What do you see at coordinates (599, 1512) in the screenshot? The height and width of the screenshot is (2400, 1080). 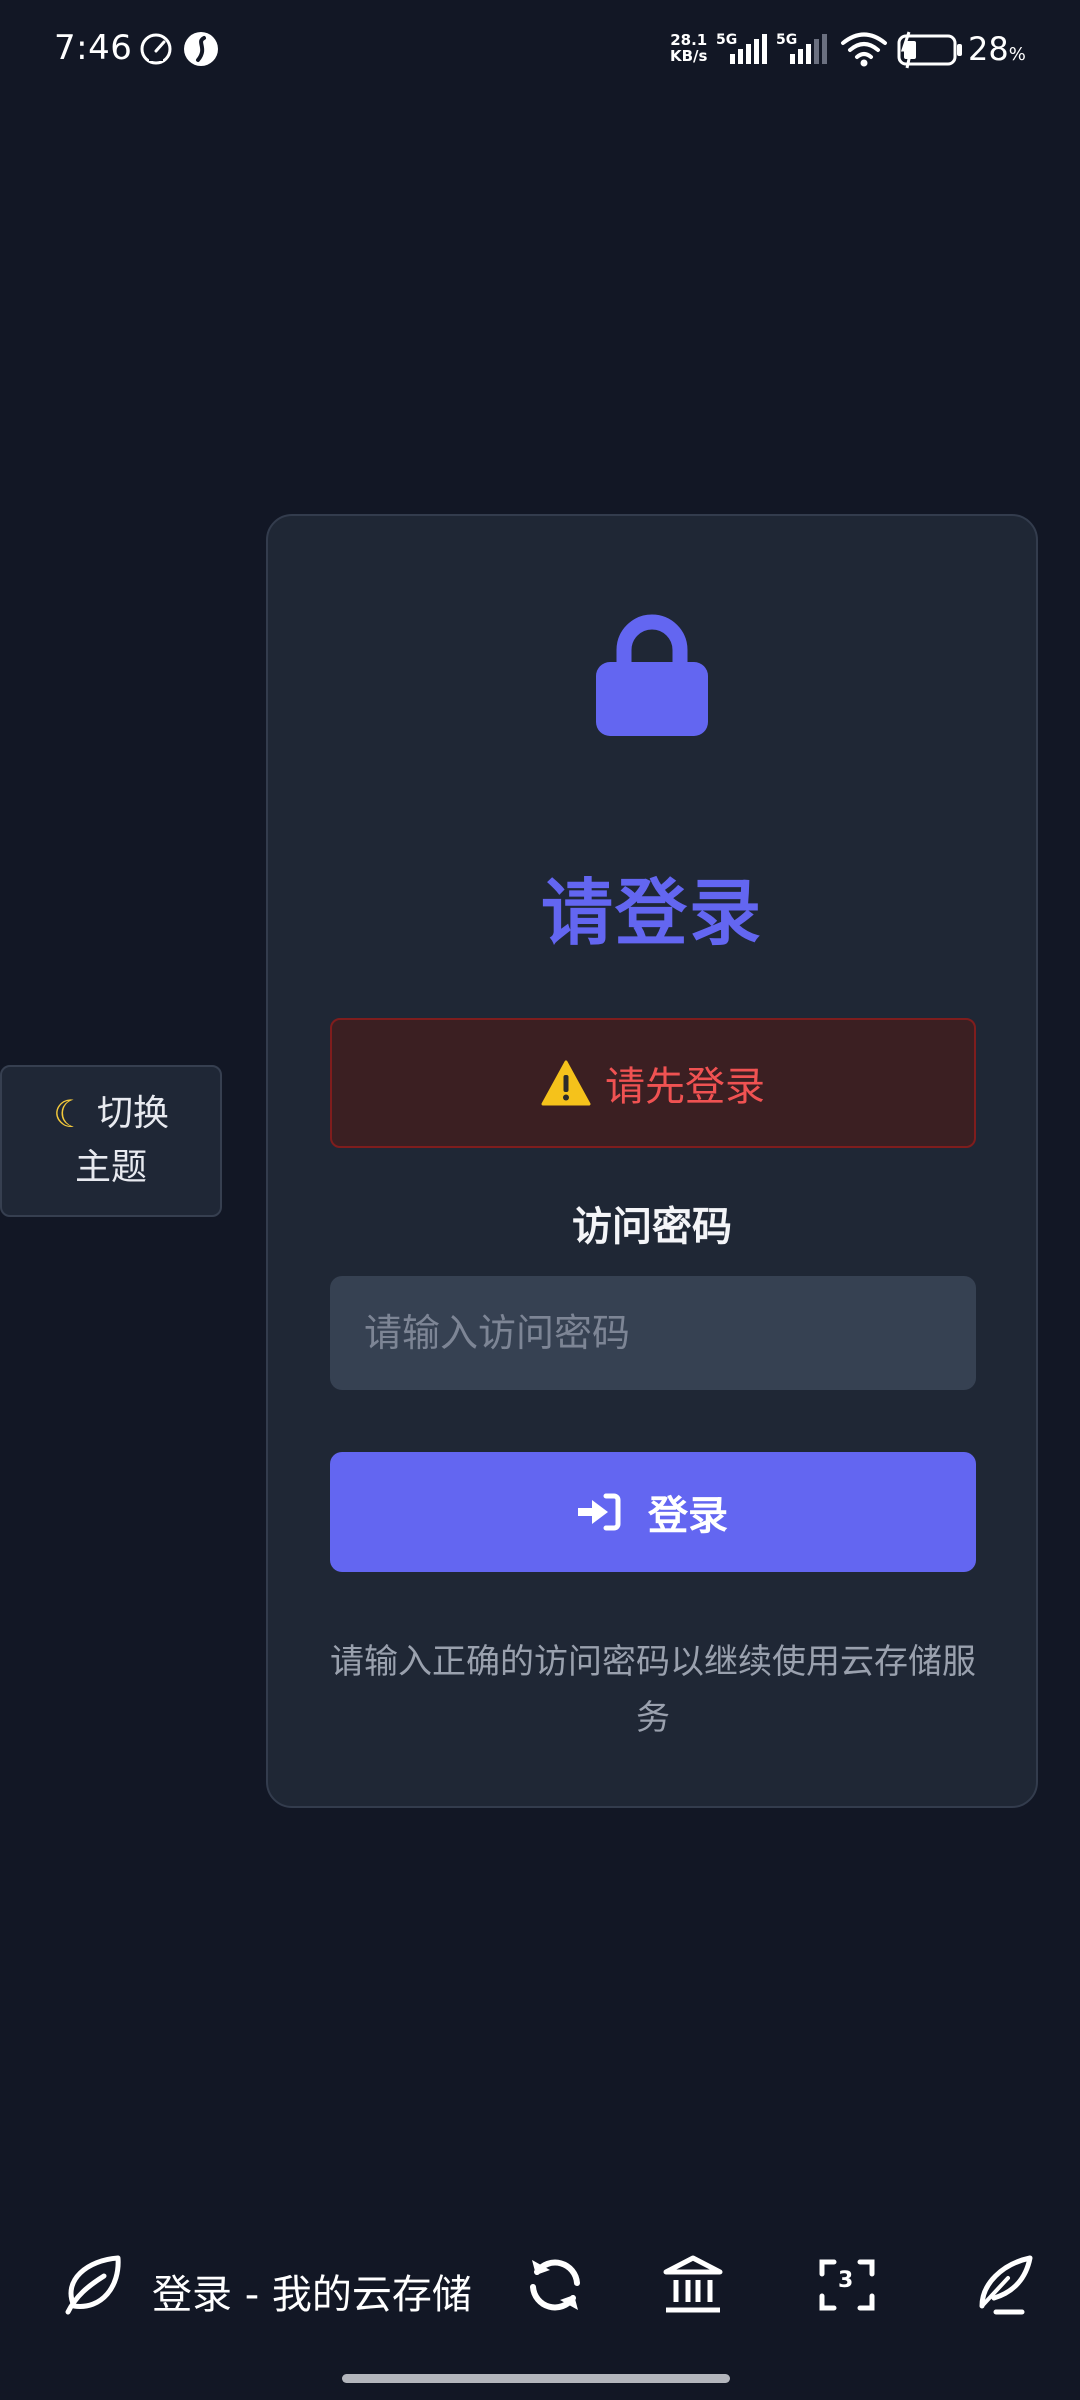 I see `sign-in-icon` at bounding box center [599, 1512].